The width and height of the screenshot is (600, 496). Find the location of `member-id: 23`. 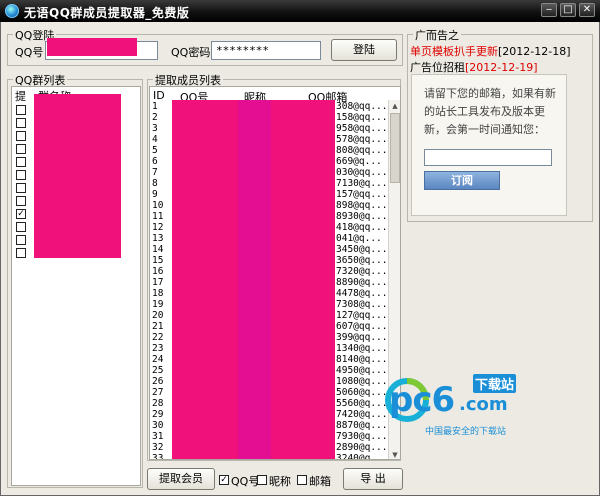

member-id: 23 is located at coordinates (158, 348).